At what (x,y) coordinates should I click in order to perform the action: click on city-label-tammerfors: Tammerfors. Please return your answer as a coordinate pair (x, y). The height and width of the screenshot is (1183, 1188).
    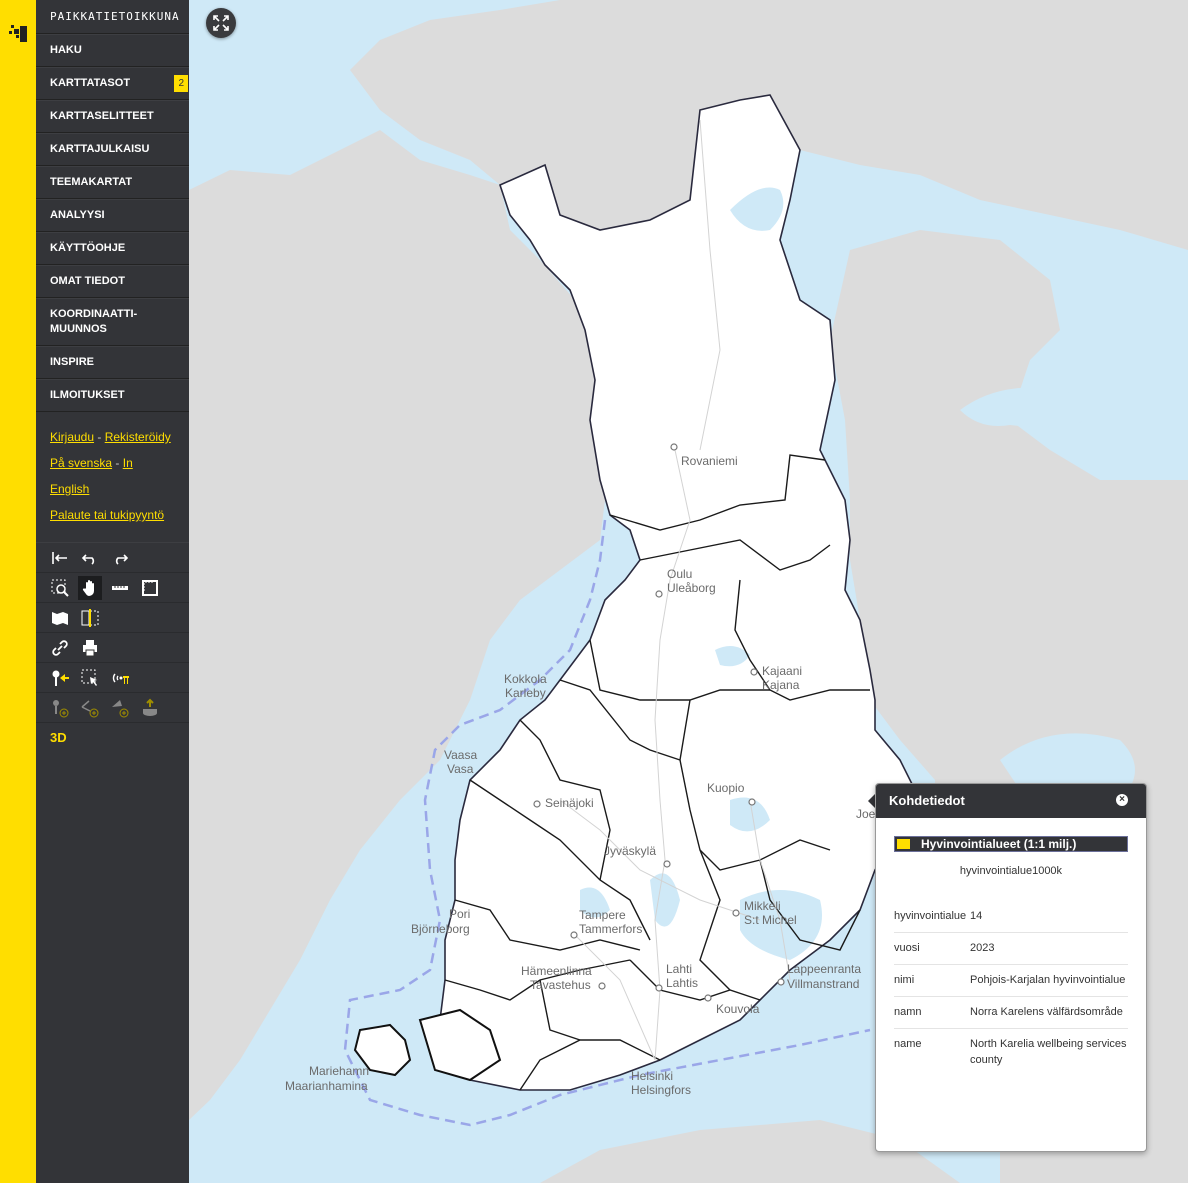
    Looking at the image, I should click on (610, 929).